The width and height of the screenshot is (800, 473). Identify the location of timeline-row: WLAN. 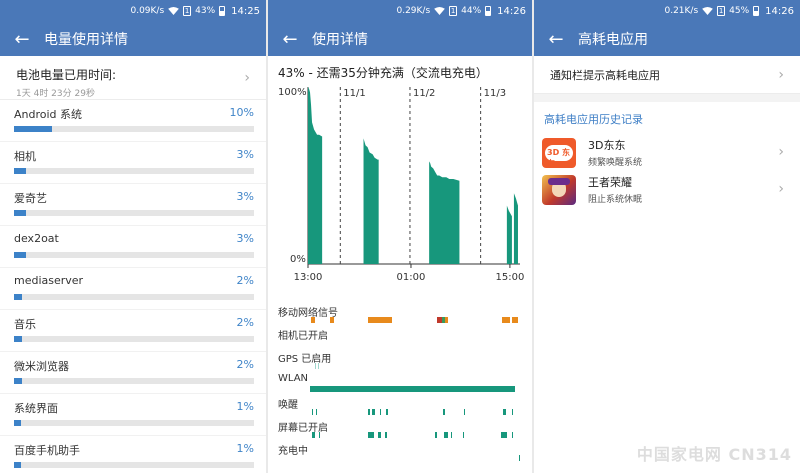
(400, 384).